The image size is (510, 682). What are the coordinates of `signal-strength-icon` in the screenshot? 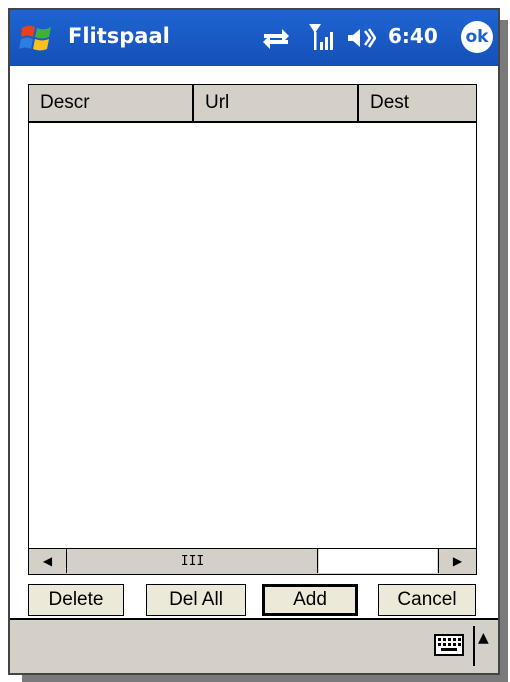 It's located at (323, 37).